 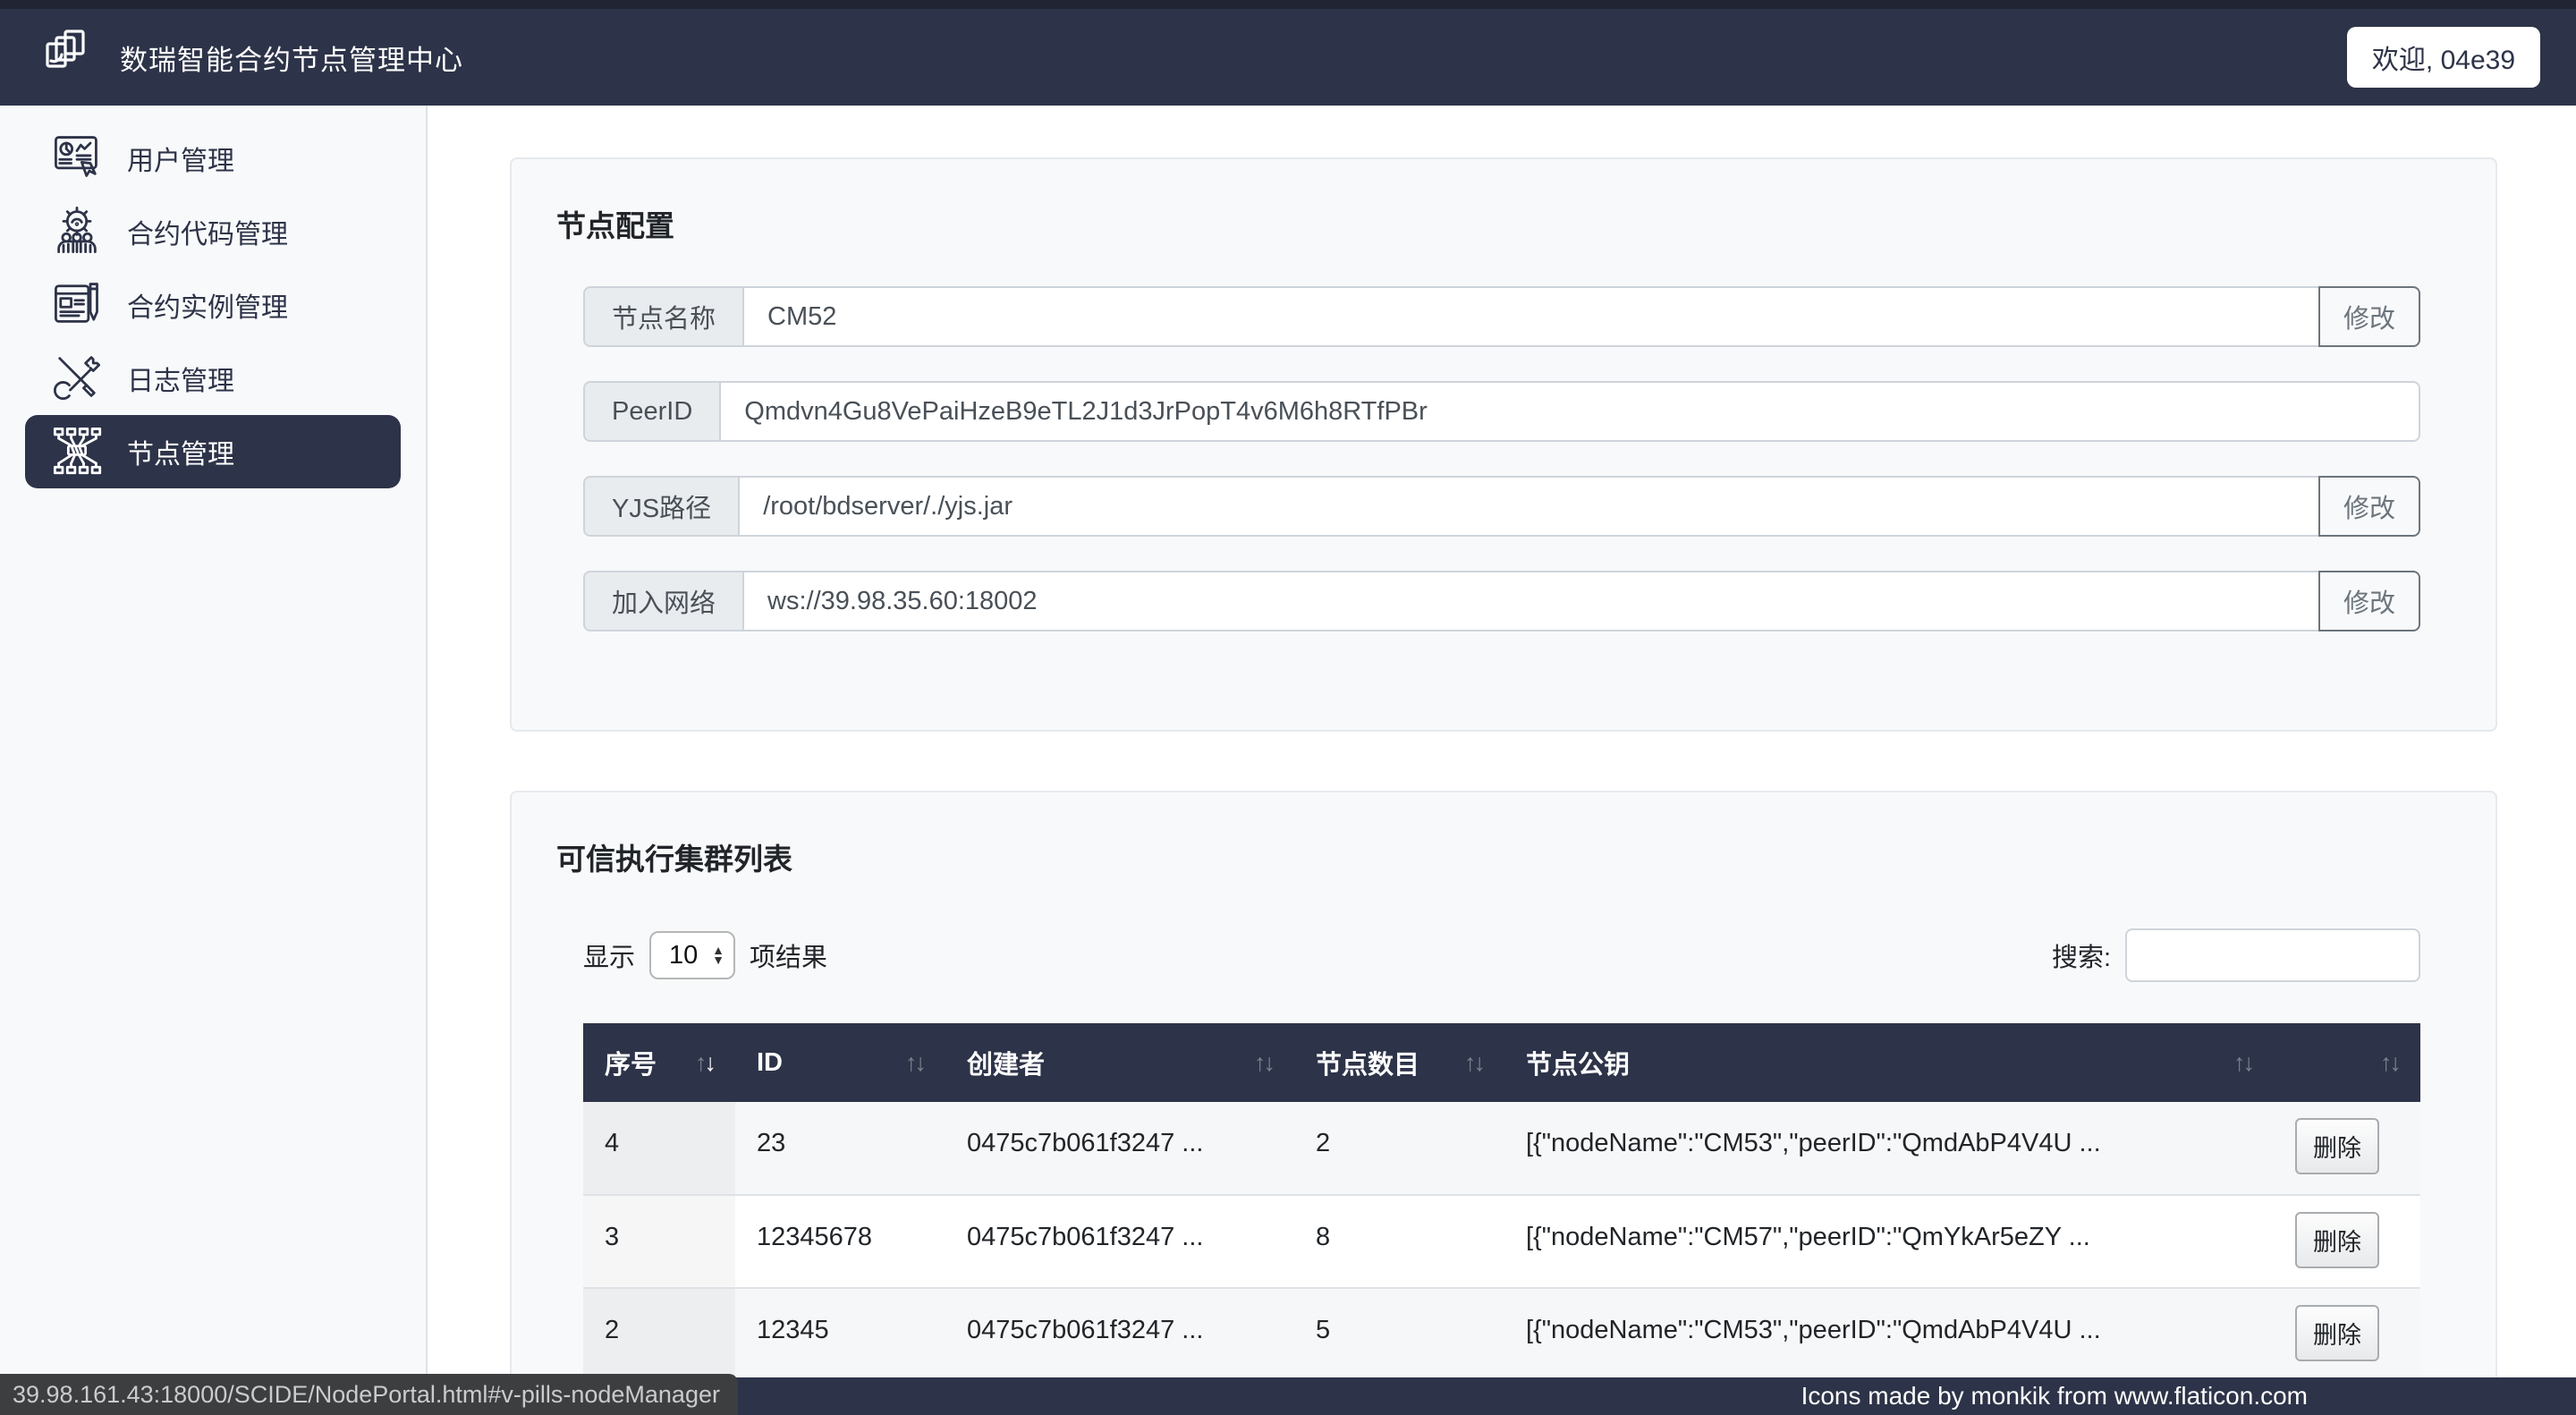 What do you see at coordinates (180, 161) in the screenshot?
I see `sidebar-item-label: 用户管理` at bounding box center [180, 161].